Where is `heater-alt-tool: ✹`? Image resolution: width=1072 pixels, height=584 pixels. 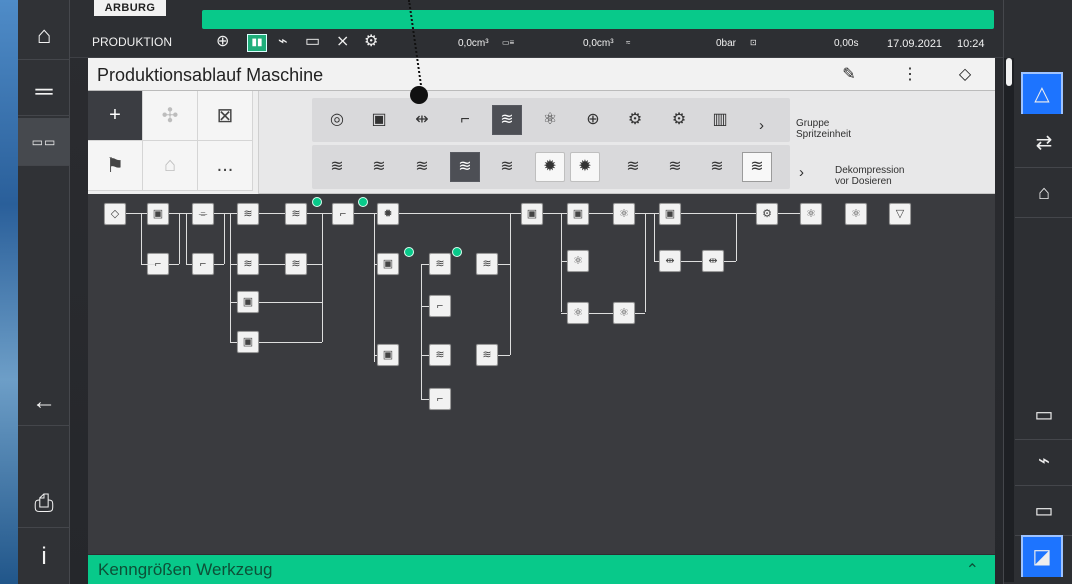
heater-alt-tool: ✹ is located at coordinates (585, 167).